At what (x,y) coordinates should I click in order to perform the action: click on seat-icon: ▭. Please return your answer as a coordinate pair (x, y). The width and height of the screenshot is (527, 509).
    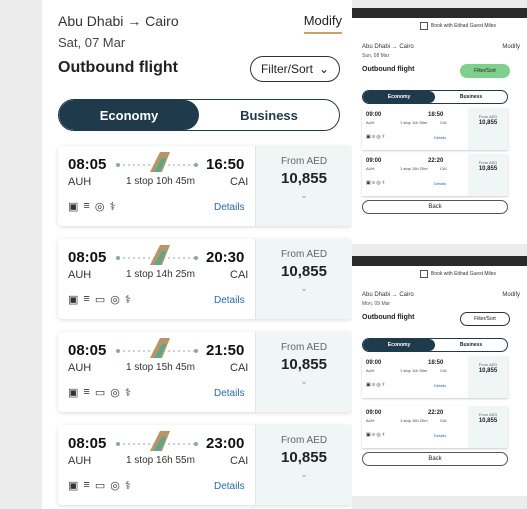
    Looking at the image, I should click on (100, 393).